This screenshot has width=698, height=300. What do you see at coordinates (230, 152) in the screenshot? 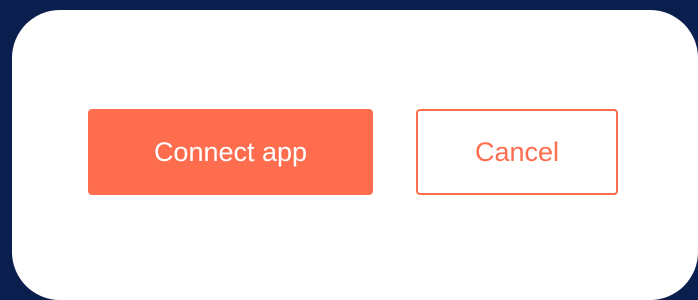
I see `connect-app-button: Connect app` at bounding box center [230, 152].